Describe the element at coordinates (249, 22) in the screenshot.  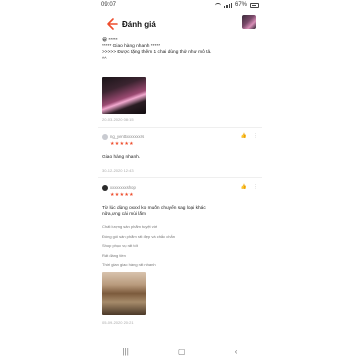
I see `product-thumbnail` at that location.